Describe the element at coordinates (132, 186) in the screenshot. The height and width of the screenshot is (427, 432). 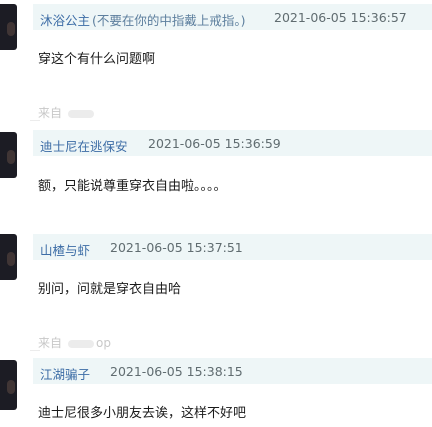
I see `comment-text: 额，只能说尊重穿衣自由啦。。。。` at that location.